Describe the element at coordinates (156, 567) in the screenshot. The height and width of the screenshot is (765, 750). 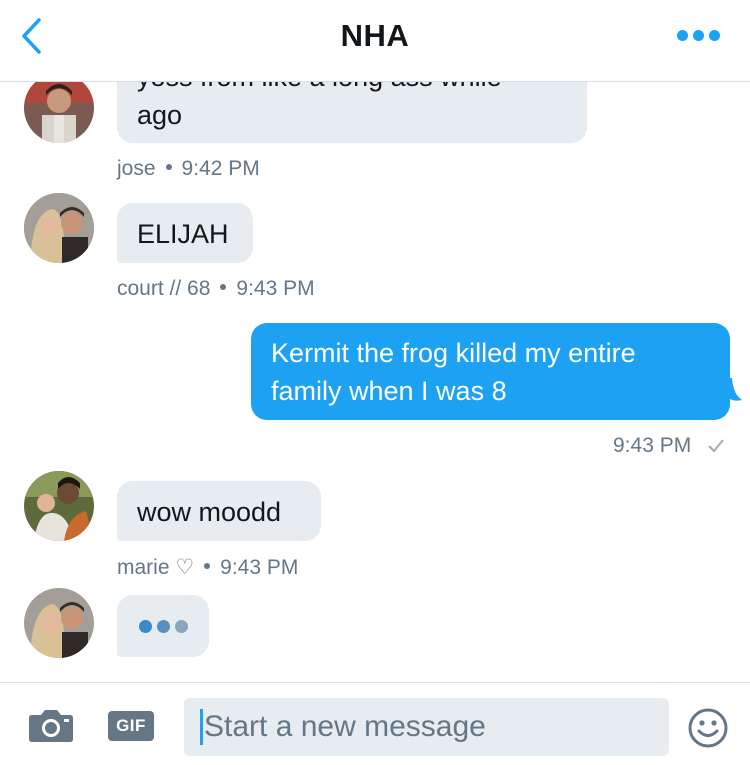
I see `message-author: marie ♡` at that location.